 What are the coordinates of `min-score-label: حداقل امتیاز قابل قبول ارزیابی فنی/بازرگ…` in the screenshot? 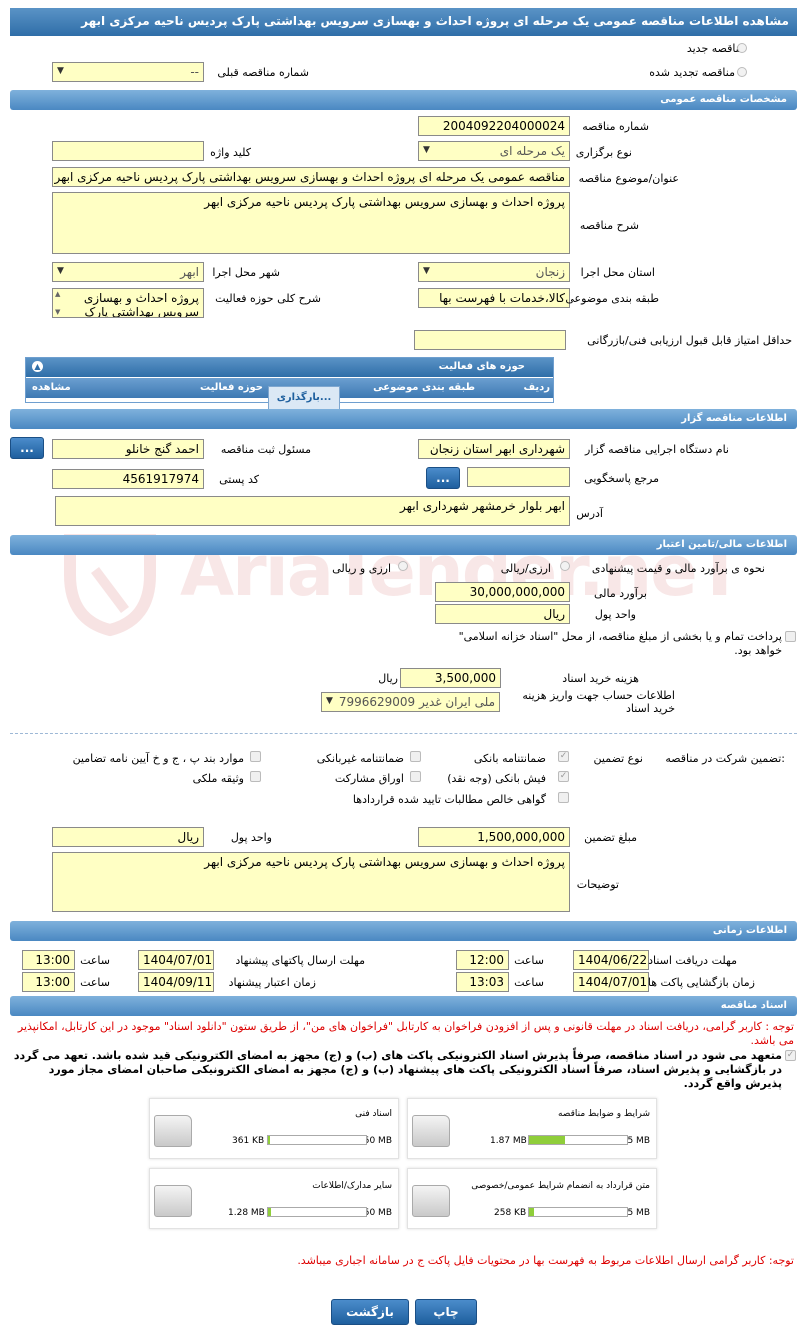 It's located at (689, 340).